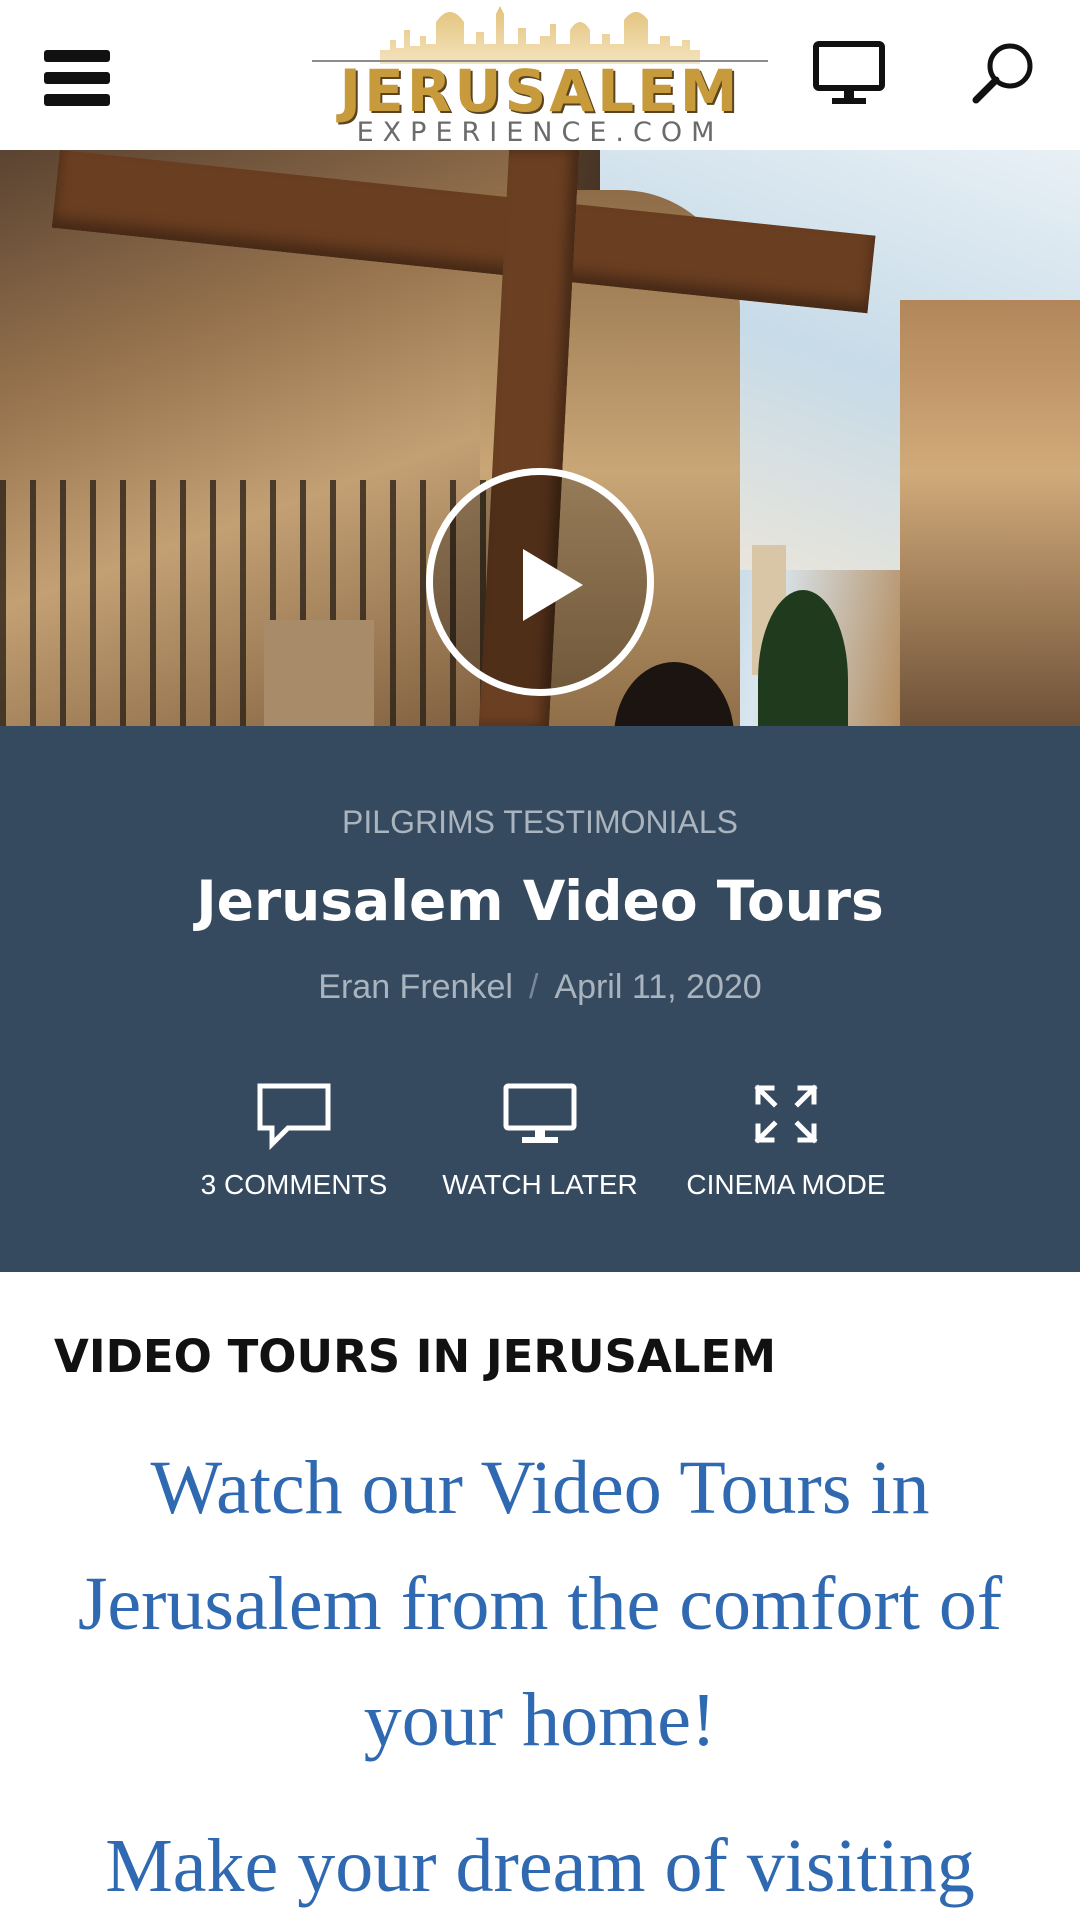  What do you see at coordinates (1003, 73) in the screenshot?
I see `search-icon` at bounding box center [1003, 73].